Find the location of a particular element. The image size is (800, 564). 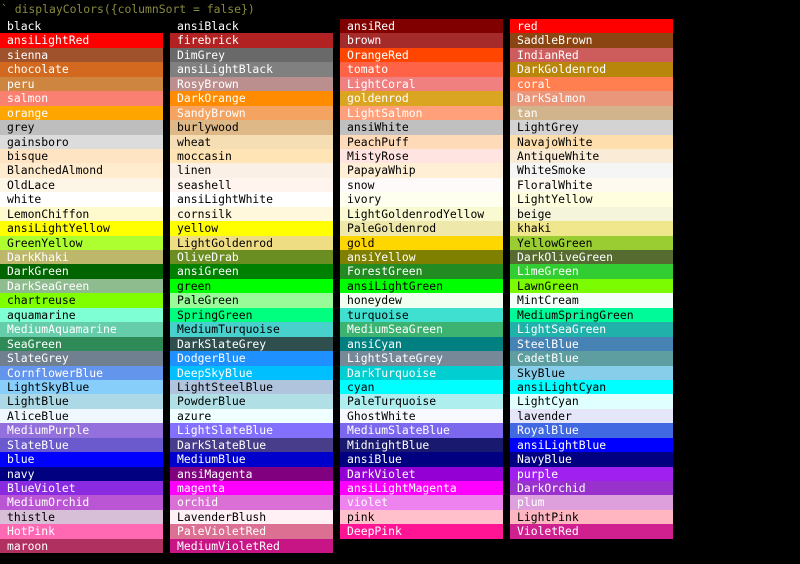

color-swatch-row: blue is located at coordinates (81, 459).